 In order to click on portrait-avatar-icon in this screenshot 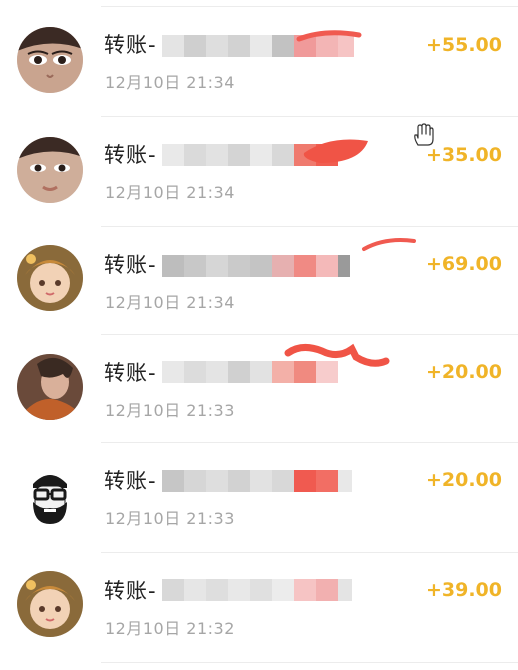, I will do `click(50, 387)`.